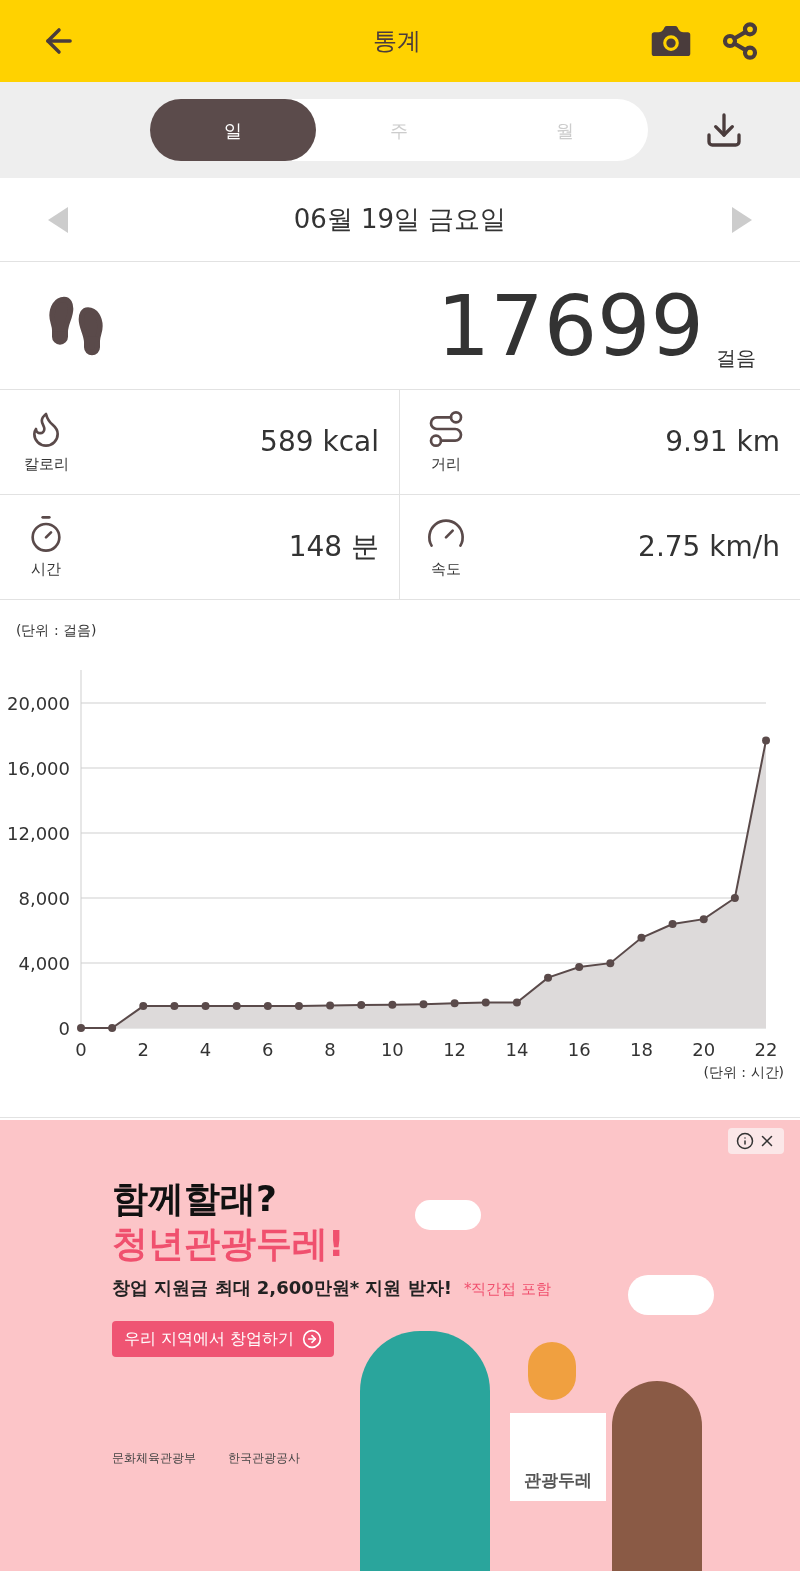  Describe the element at coordinates (400, 219) in the screenshot. I see `date-label: 06월 19일 금요일` at that location.